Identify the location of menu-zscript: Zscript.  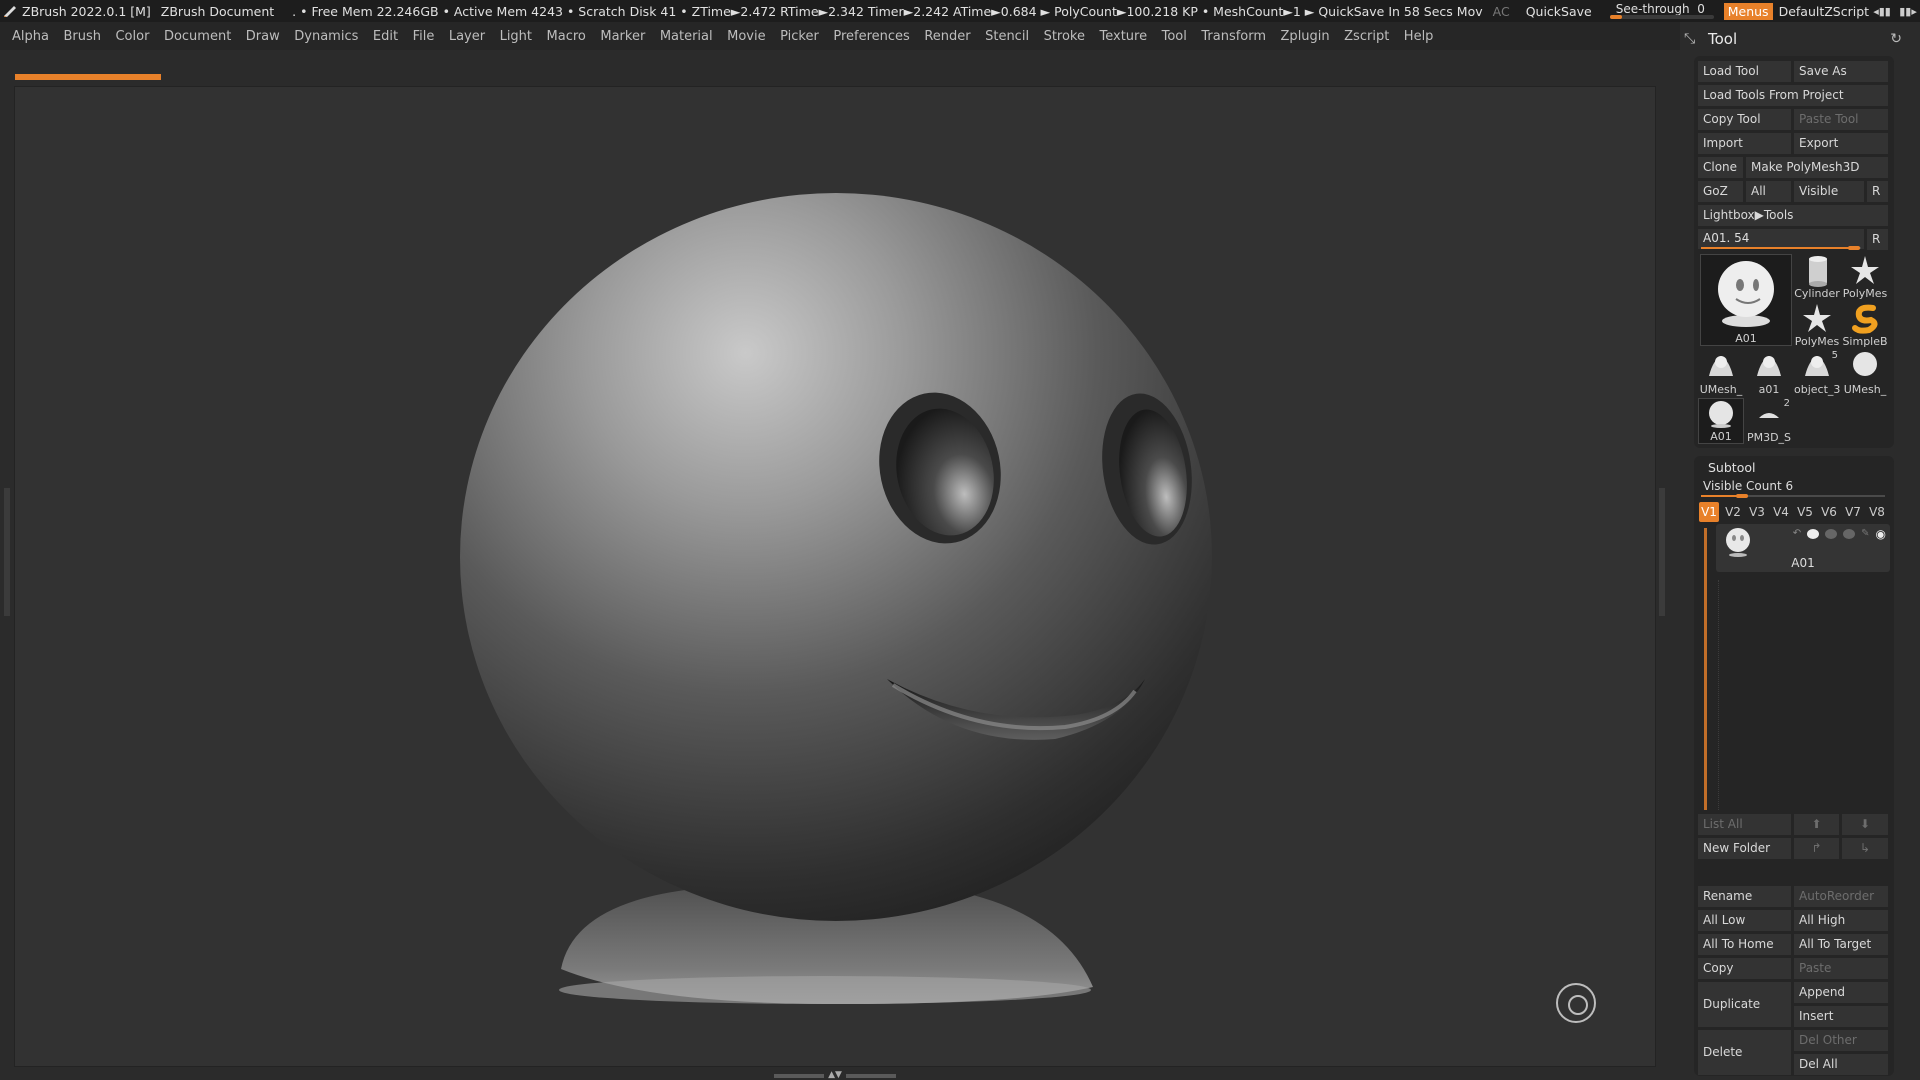
(1366, 36).